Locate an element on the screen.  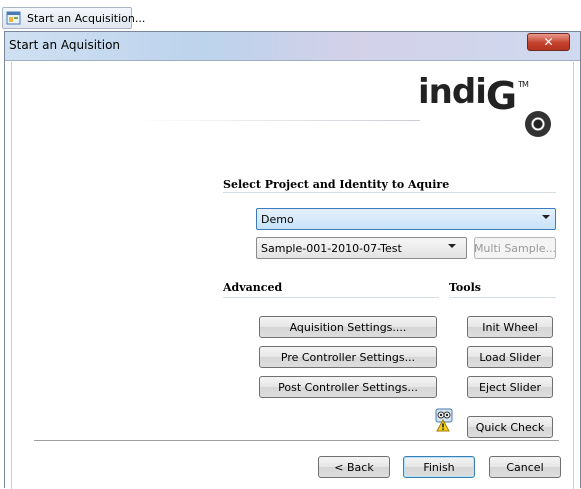
title-bar: Start an Aquisition ✕ is located at coordinates (292, 46).